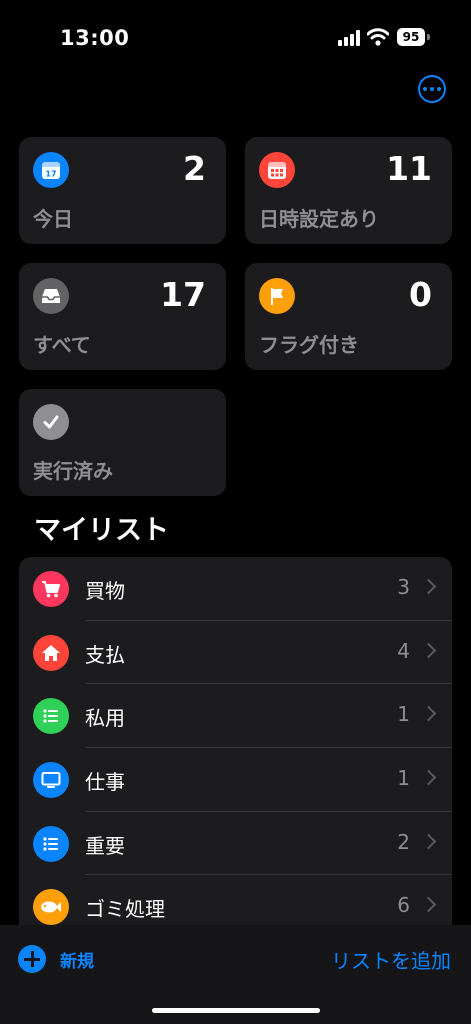  I want to click on list-name: 買物, so click(105, 591).